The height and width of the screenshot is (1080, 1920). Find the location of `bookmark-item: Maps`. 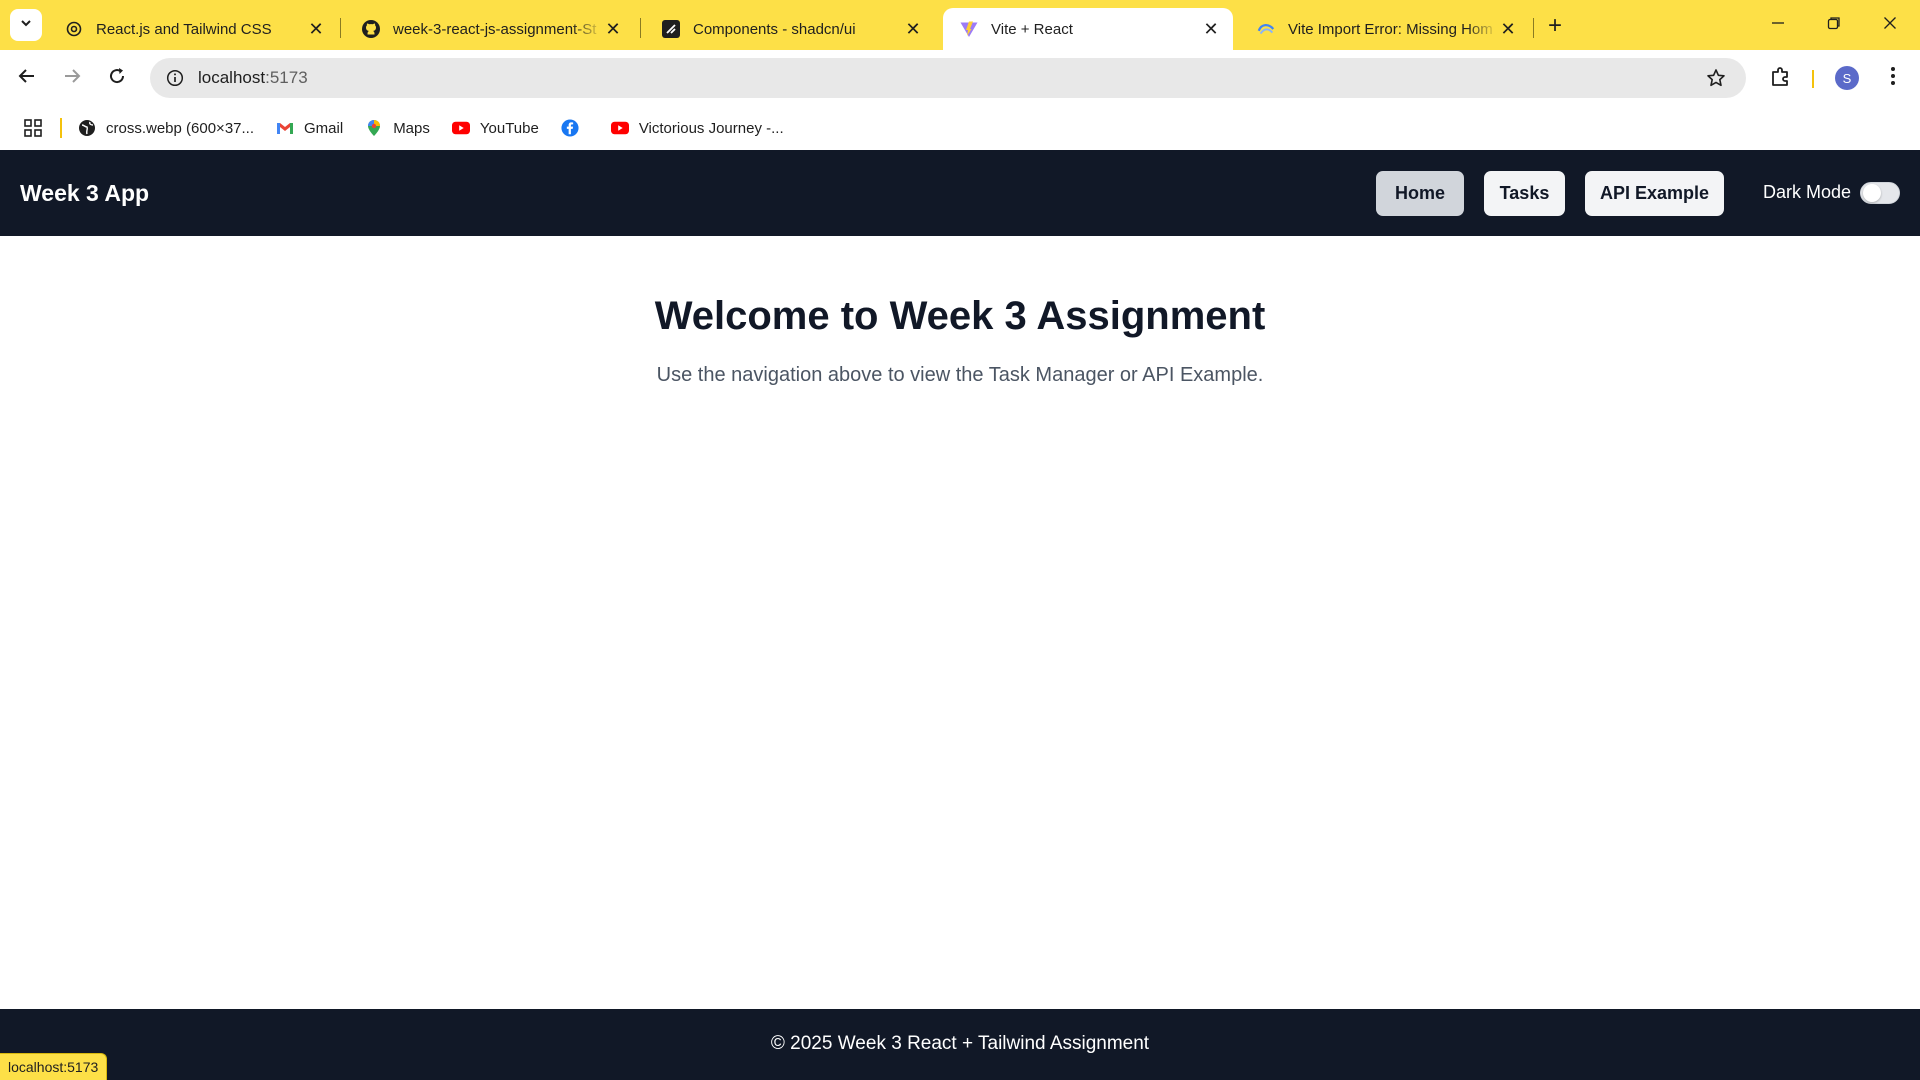

bookmark-item: Maps is located at coordinates (397, 128).